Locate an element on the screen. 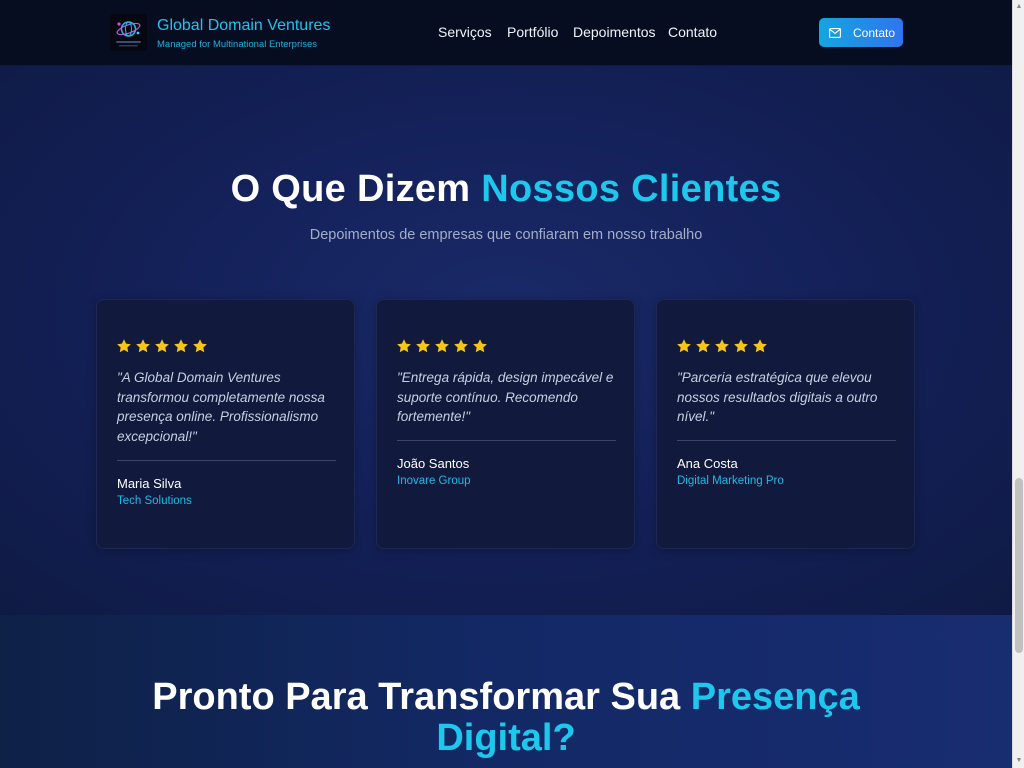 Image resolution: width=1024 pixels, height=768 pixels. mail-icon is located at coordinates (835, 32).